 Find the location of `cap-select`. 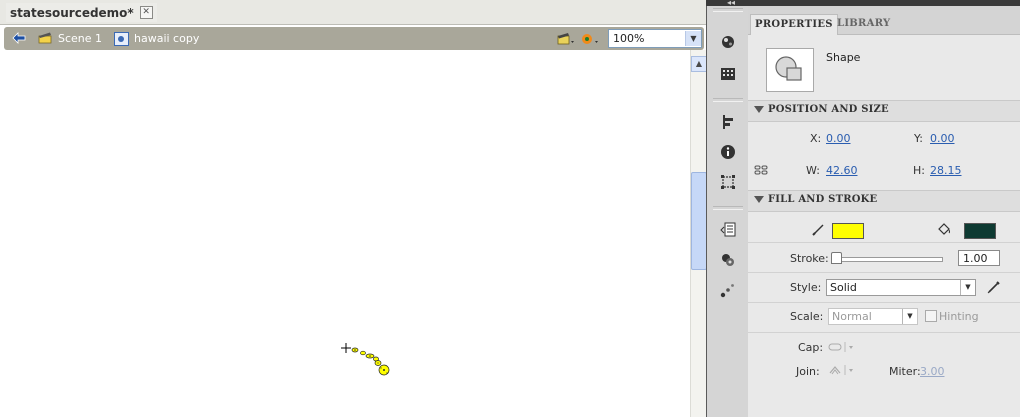

cap-select is located at coordinates (843, 347).